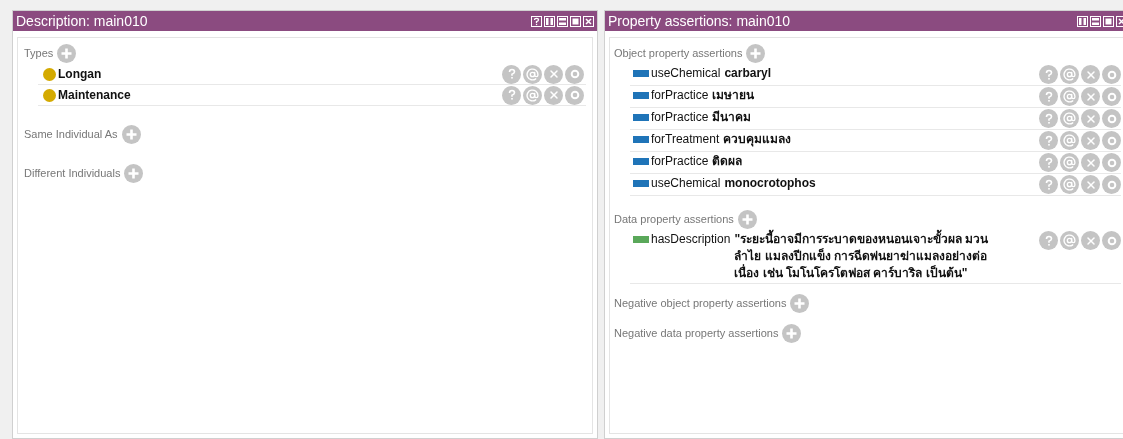  I want to click on class-name: Maintenance, so click(94, 95).